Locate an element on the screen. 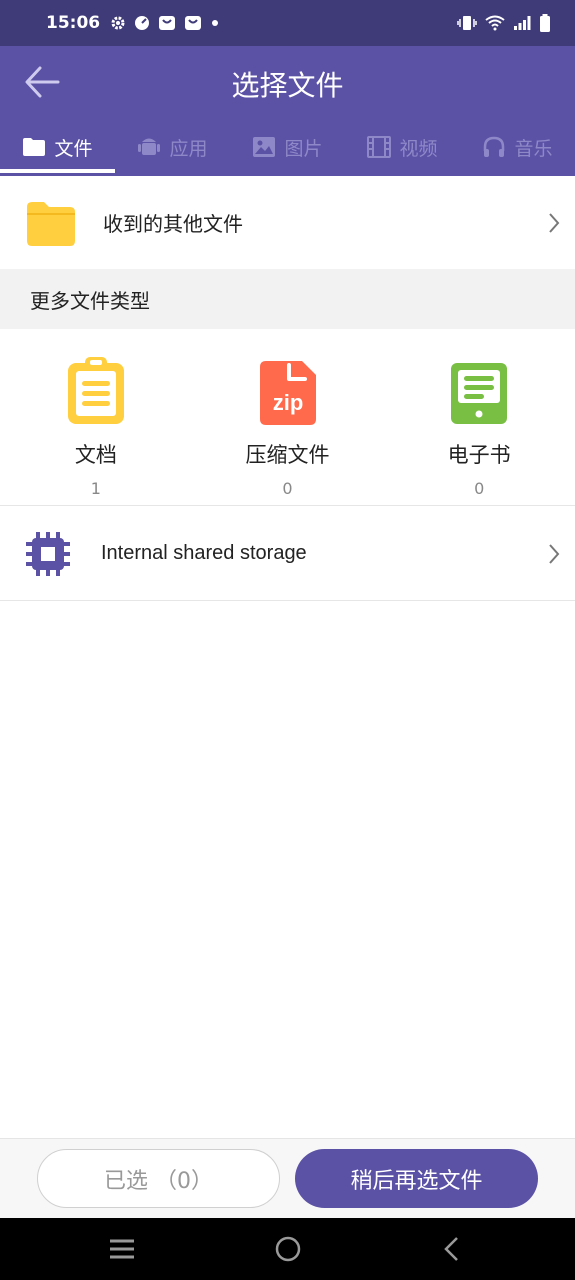 The height and width of the screenshot is (1280, 575). tab-label: 视频 is located at coordinates (418, 148).